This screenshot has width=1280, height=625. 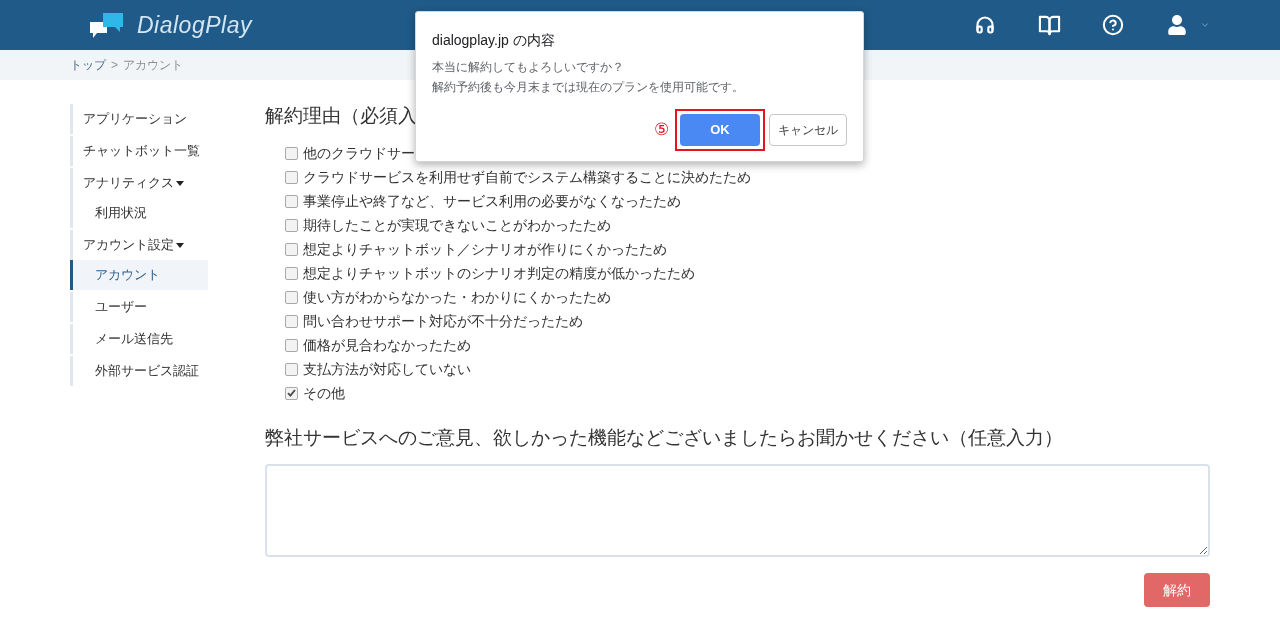 I want to click on sidebar-item: チャットボット一覧, so click(x=139, y=151).